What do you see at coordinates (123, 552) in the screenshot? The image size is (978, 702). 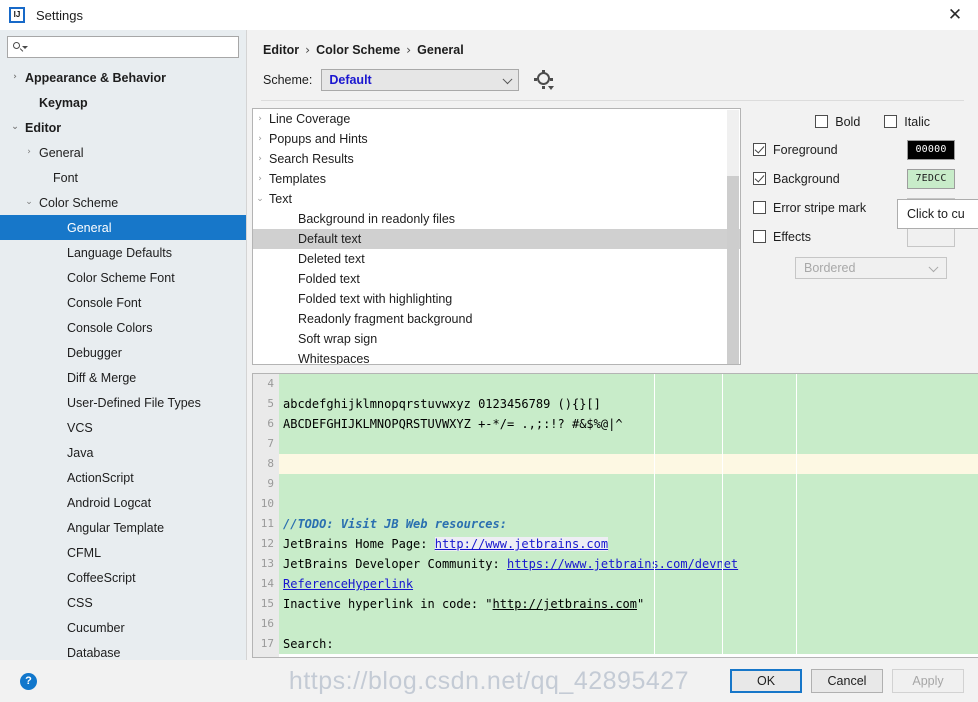 I see `sidebar-item-cfml: CFML` at bounding box center [123, 552].